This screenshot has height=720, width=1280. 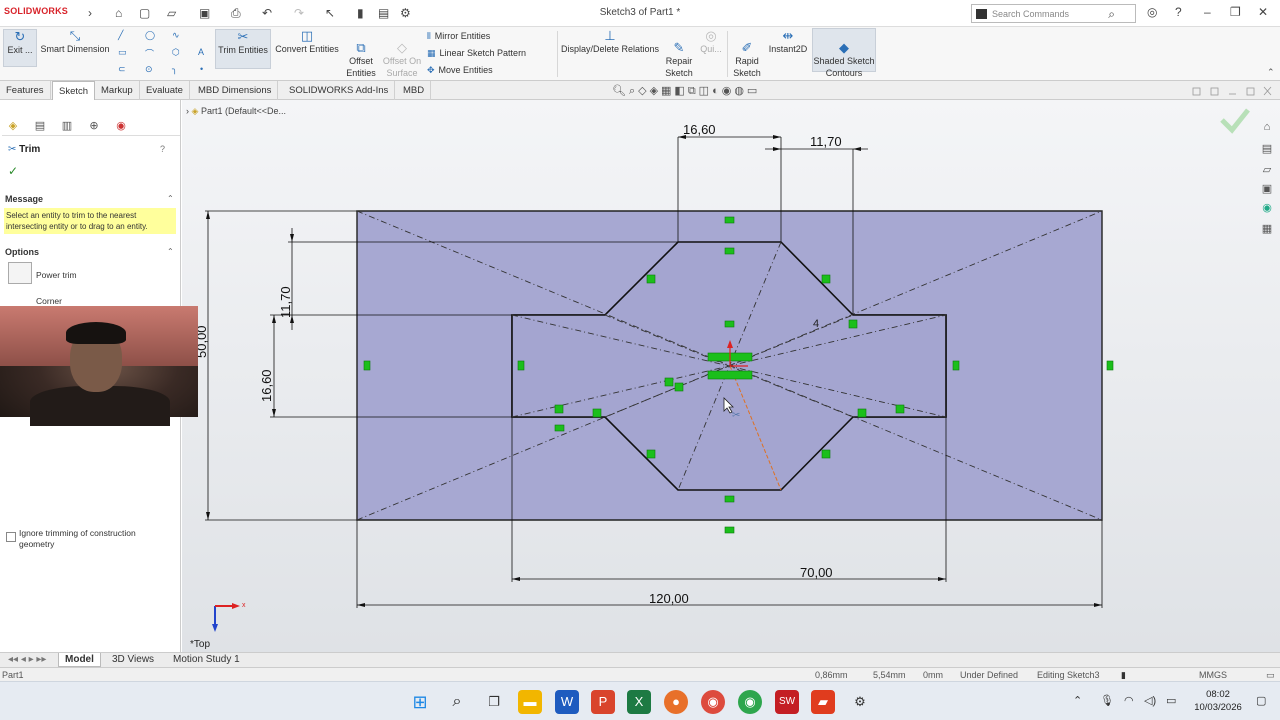 I want to click on status-x: 0,86mm, so click(x=831, y=675).